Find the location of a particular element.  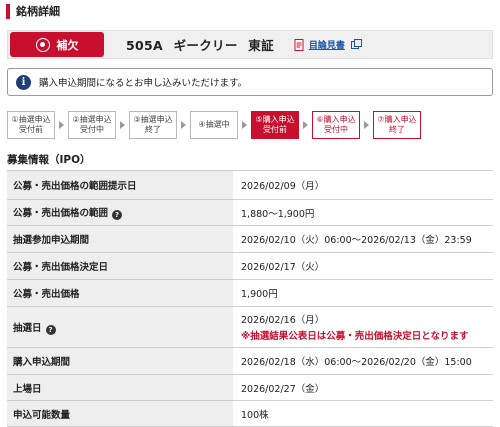

stock-name: ギークリー is located at coordinates (205, 45).